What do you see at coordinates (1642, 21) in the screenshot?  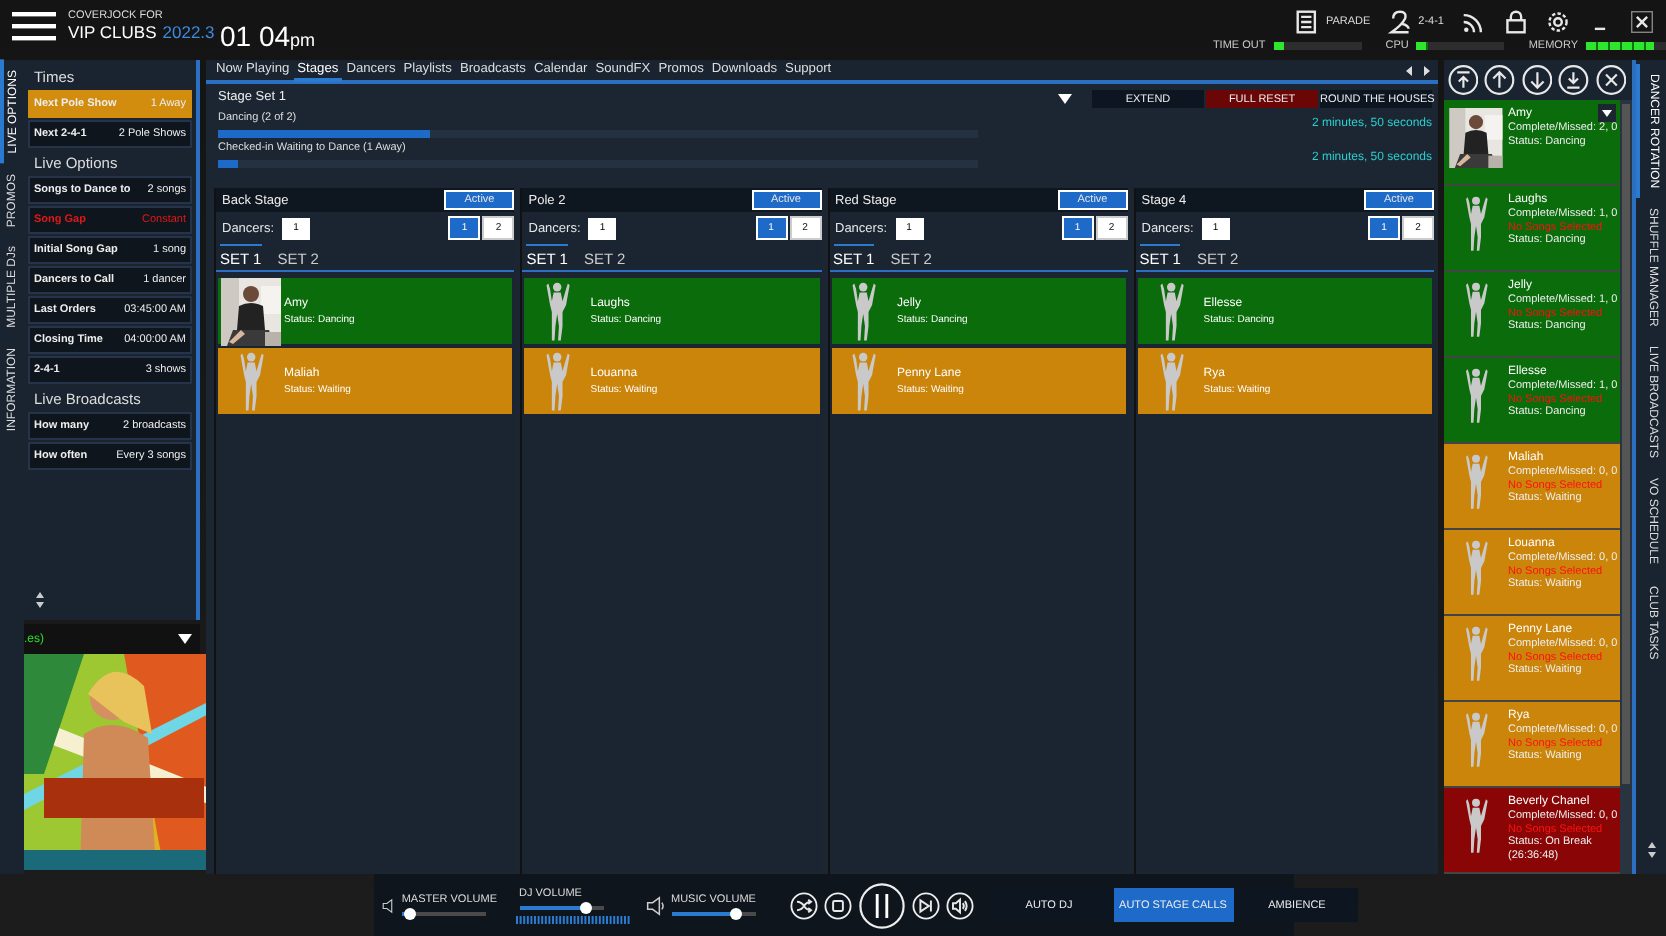 I see `close-icon` at bounding box center [1642, 21].